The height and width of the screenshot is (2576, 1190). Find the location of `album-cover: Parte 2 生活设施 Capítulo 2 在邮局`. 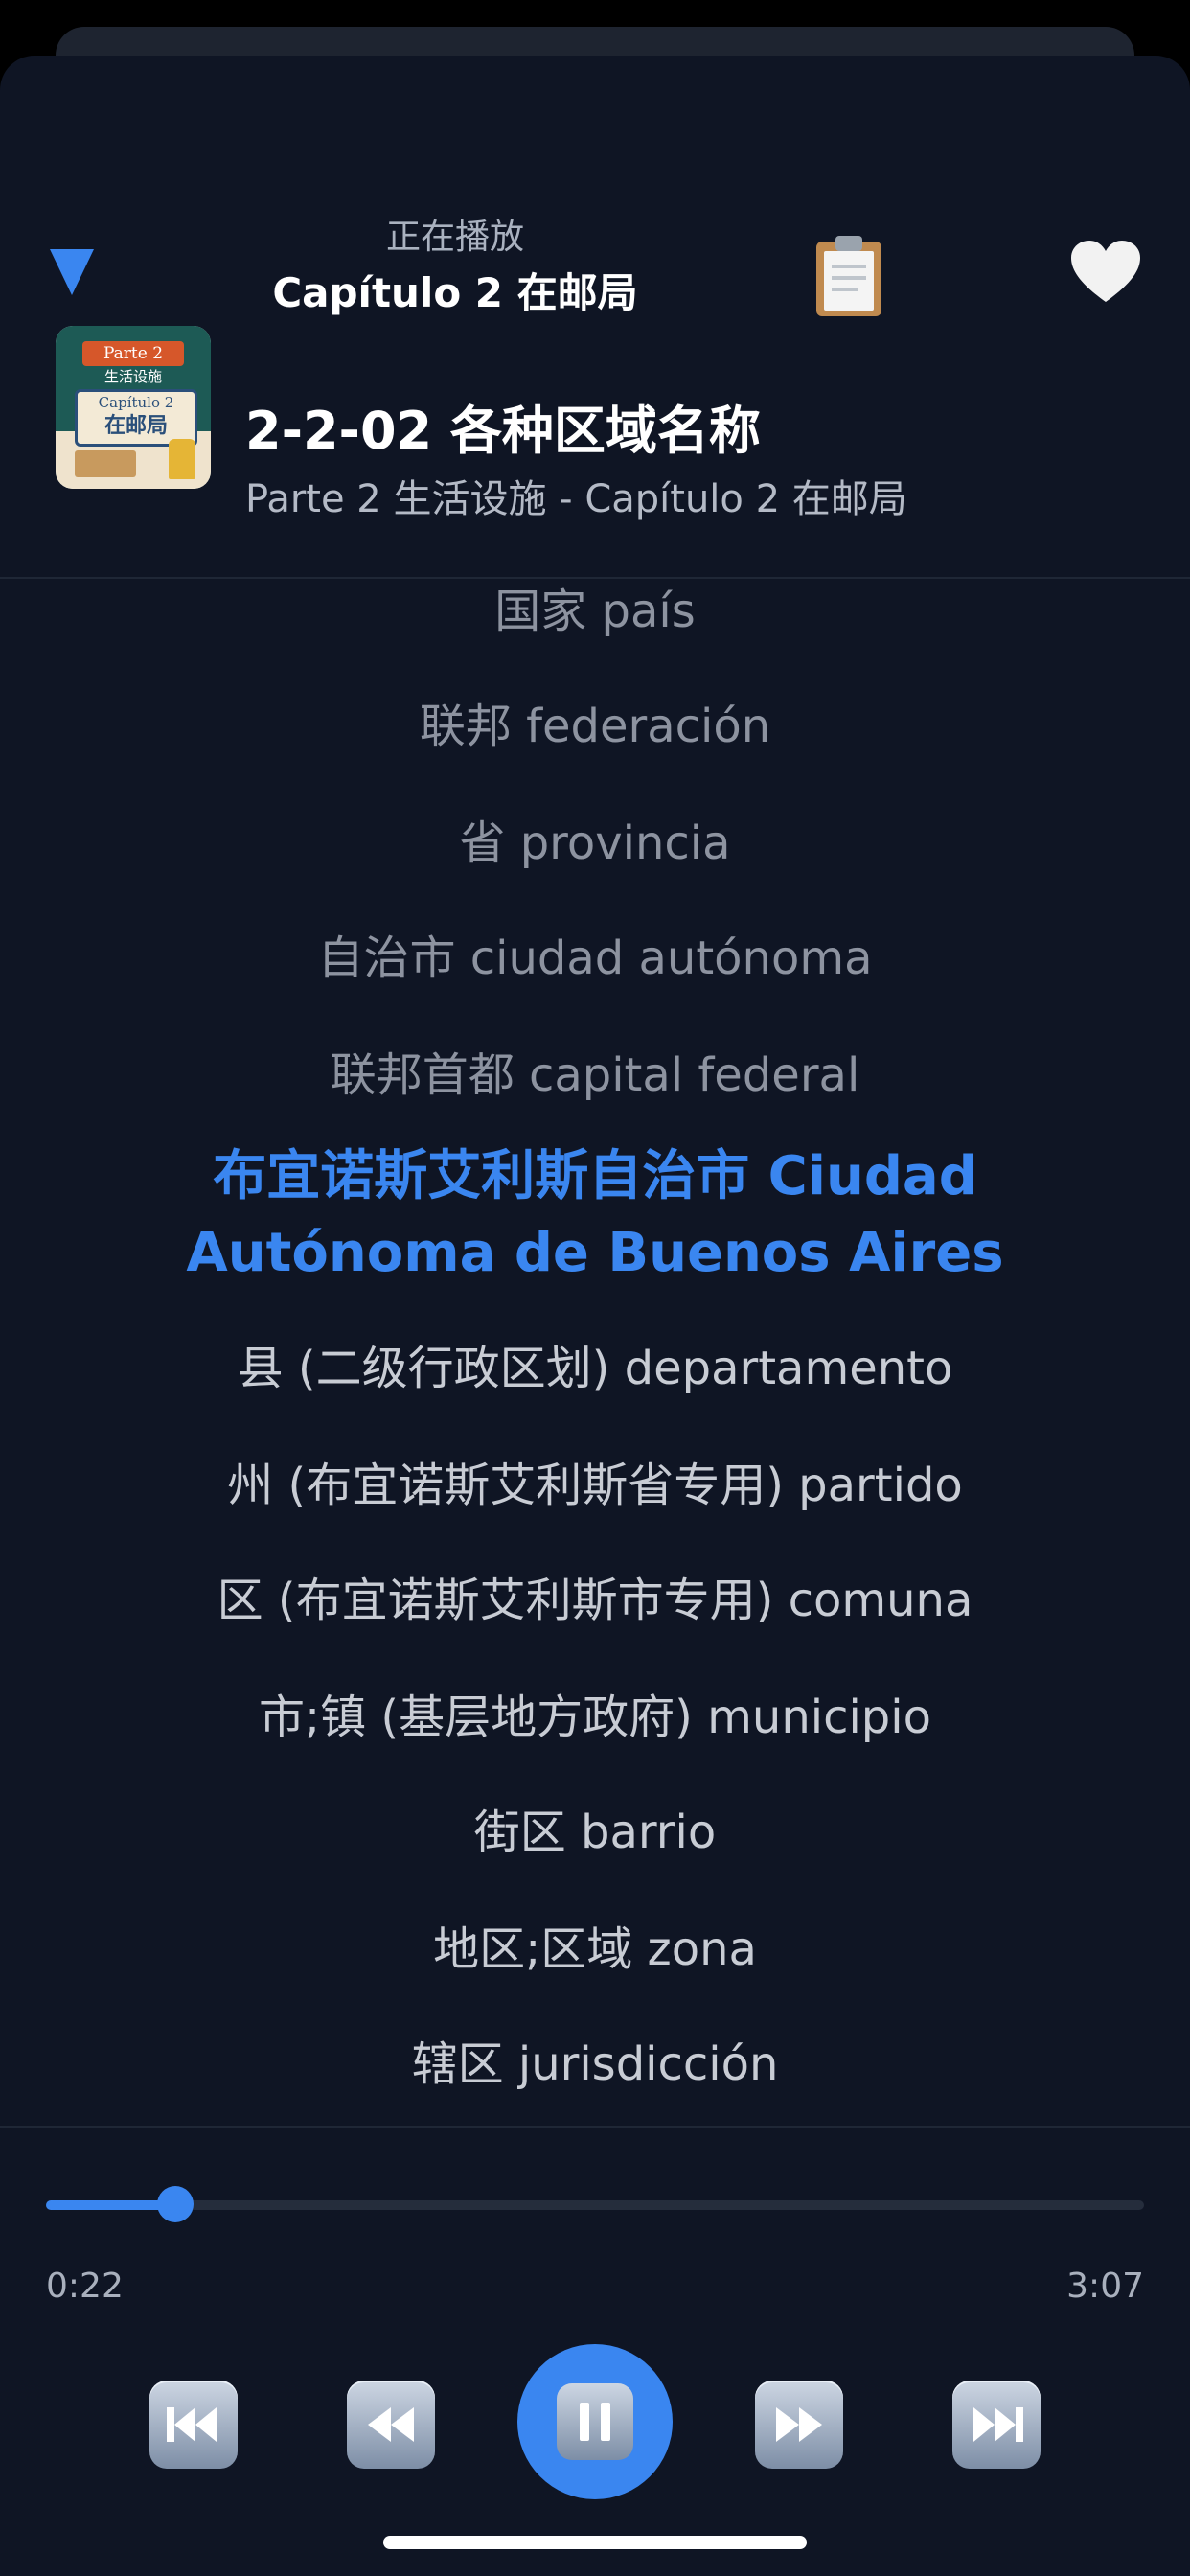

album-cover: Parte 2 生活设施 Capítulo 2 在邮局 is located at coordinates (133, 407).